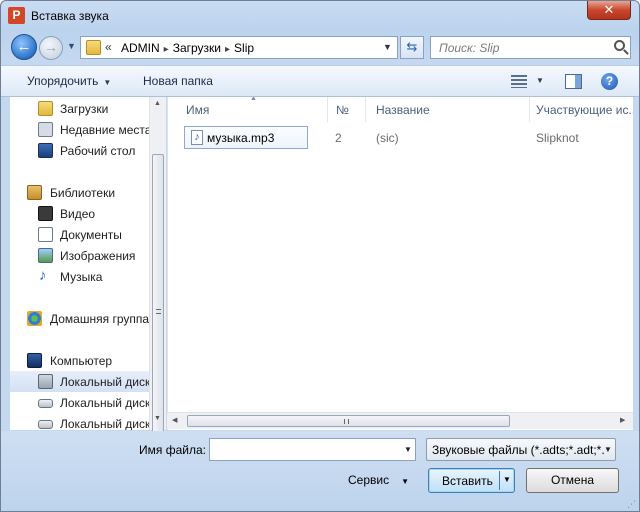 The image size is (640, 512). Describe the element at coordinates (467, 481) in the screenshot. I see `insert-label: Вставить` at that location.